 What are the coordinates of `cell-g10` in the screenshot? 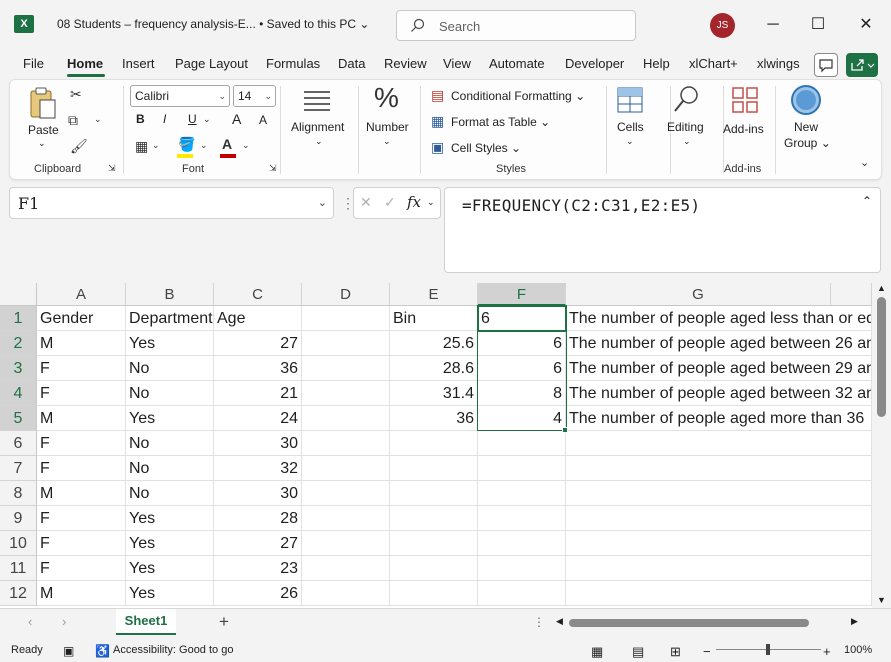 It's located at (716, 543).